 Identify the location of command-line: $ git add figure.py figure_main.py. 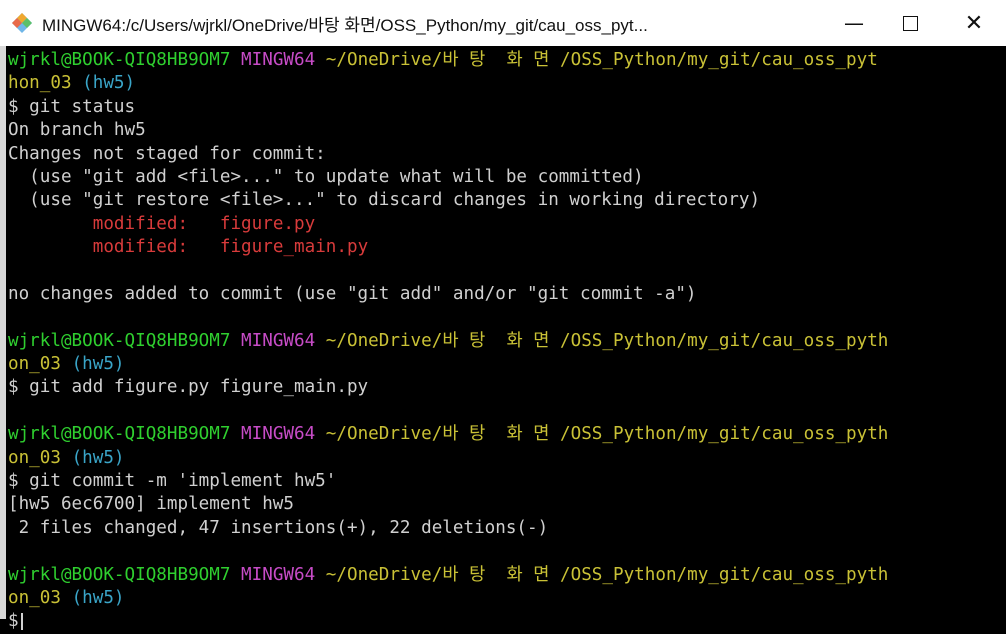
(188, 387).